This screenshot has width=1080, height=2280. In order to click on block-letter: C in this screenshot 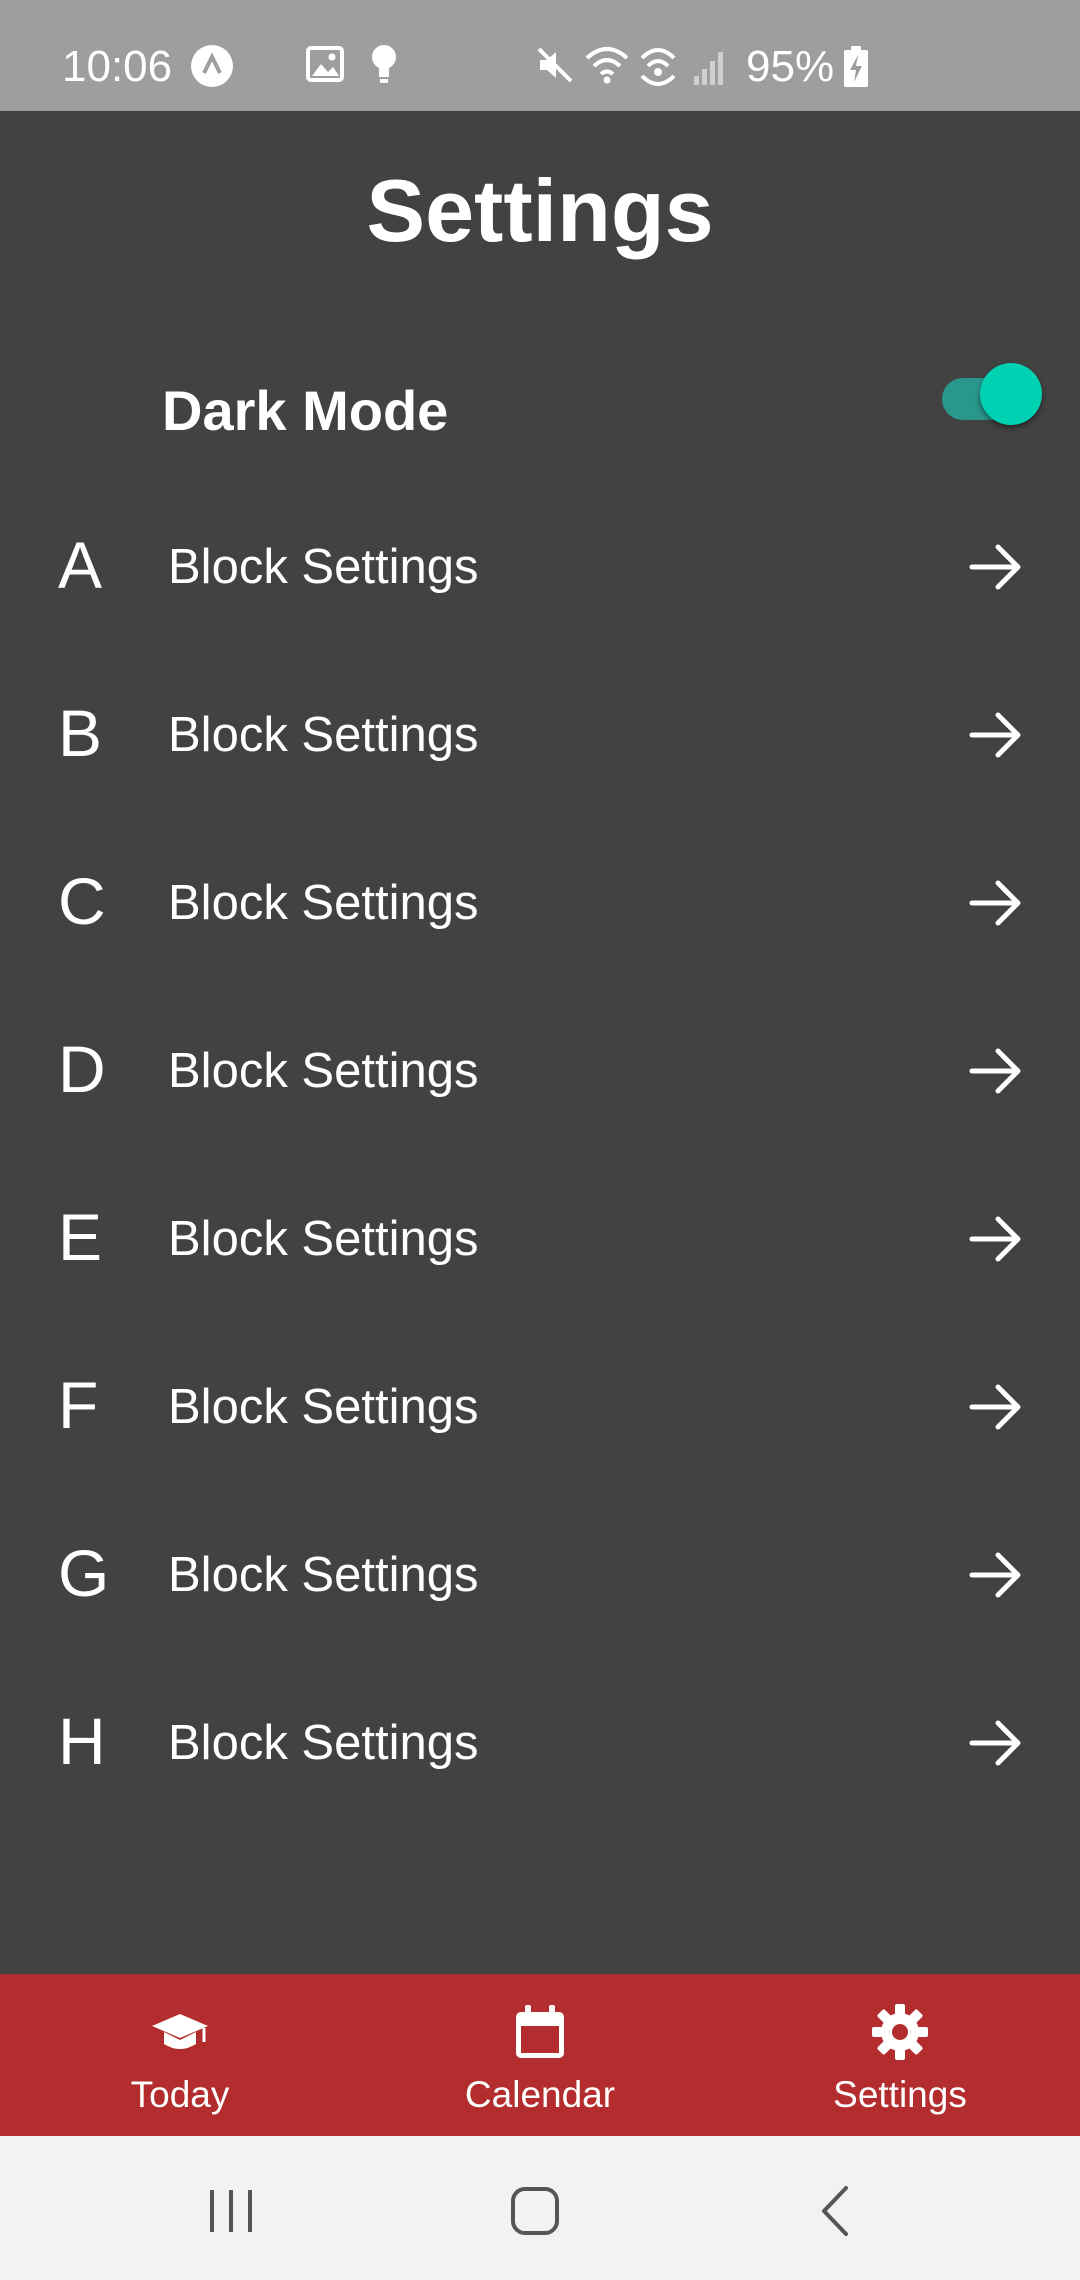, I will do `click(82, 901)`.